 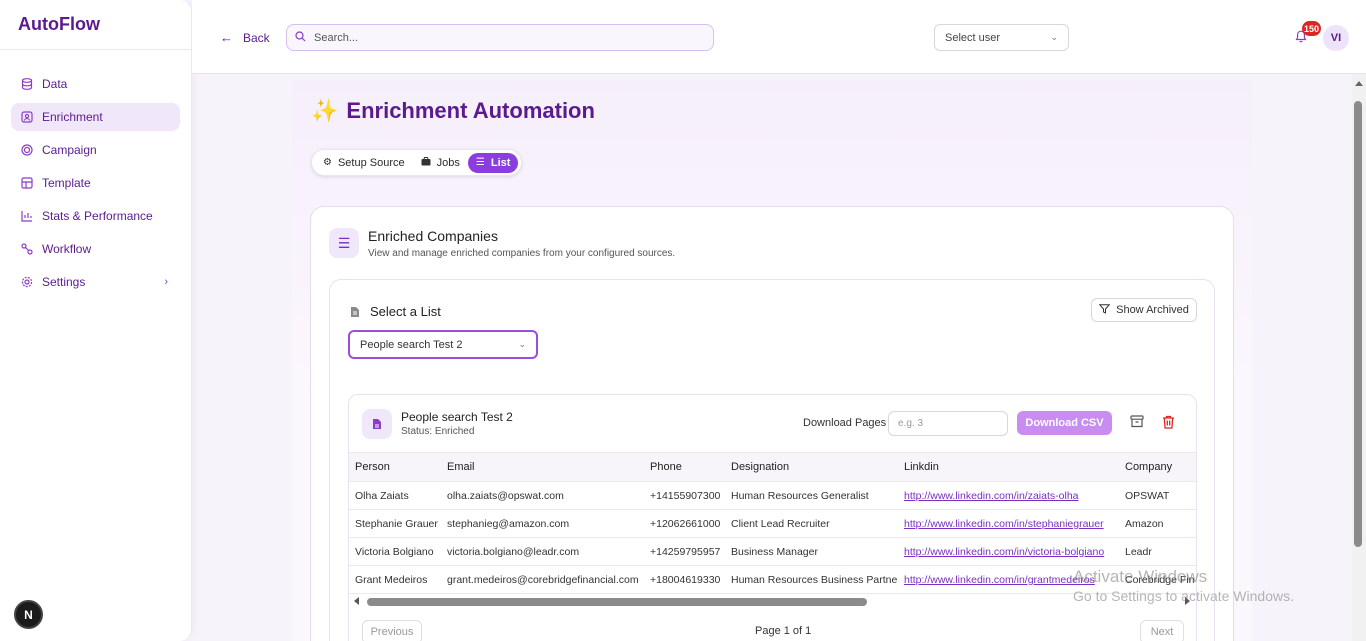 I want to click on column-header: Email, so click(x=542, y=467).